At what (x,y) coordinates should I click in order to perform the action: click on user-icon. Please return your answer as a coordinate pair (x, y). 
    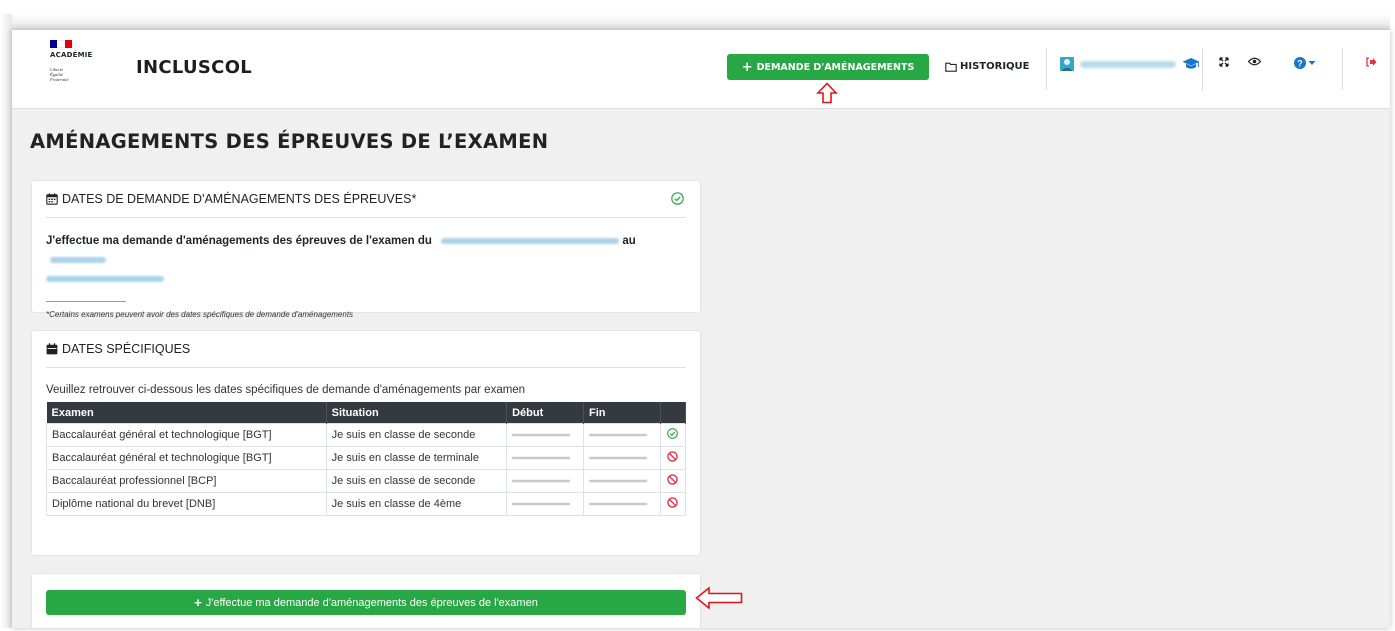
    Looking at the image, I should click on (1067, 64).